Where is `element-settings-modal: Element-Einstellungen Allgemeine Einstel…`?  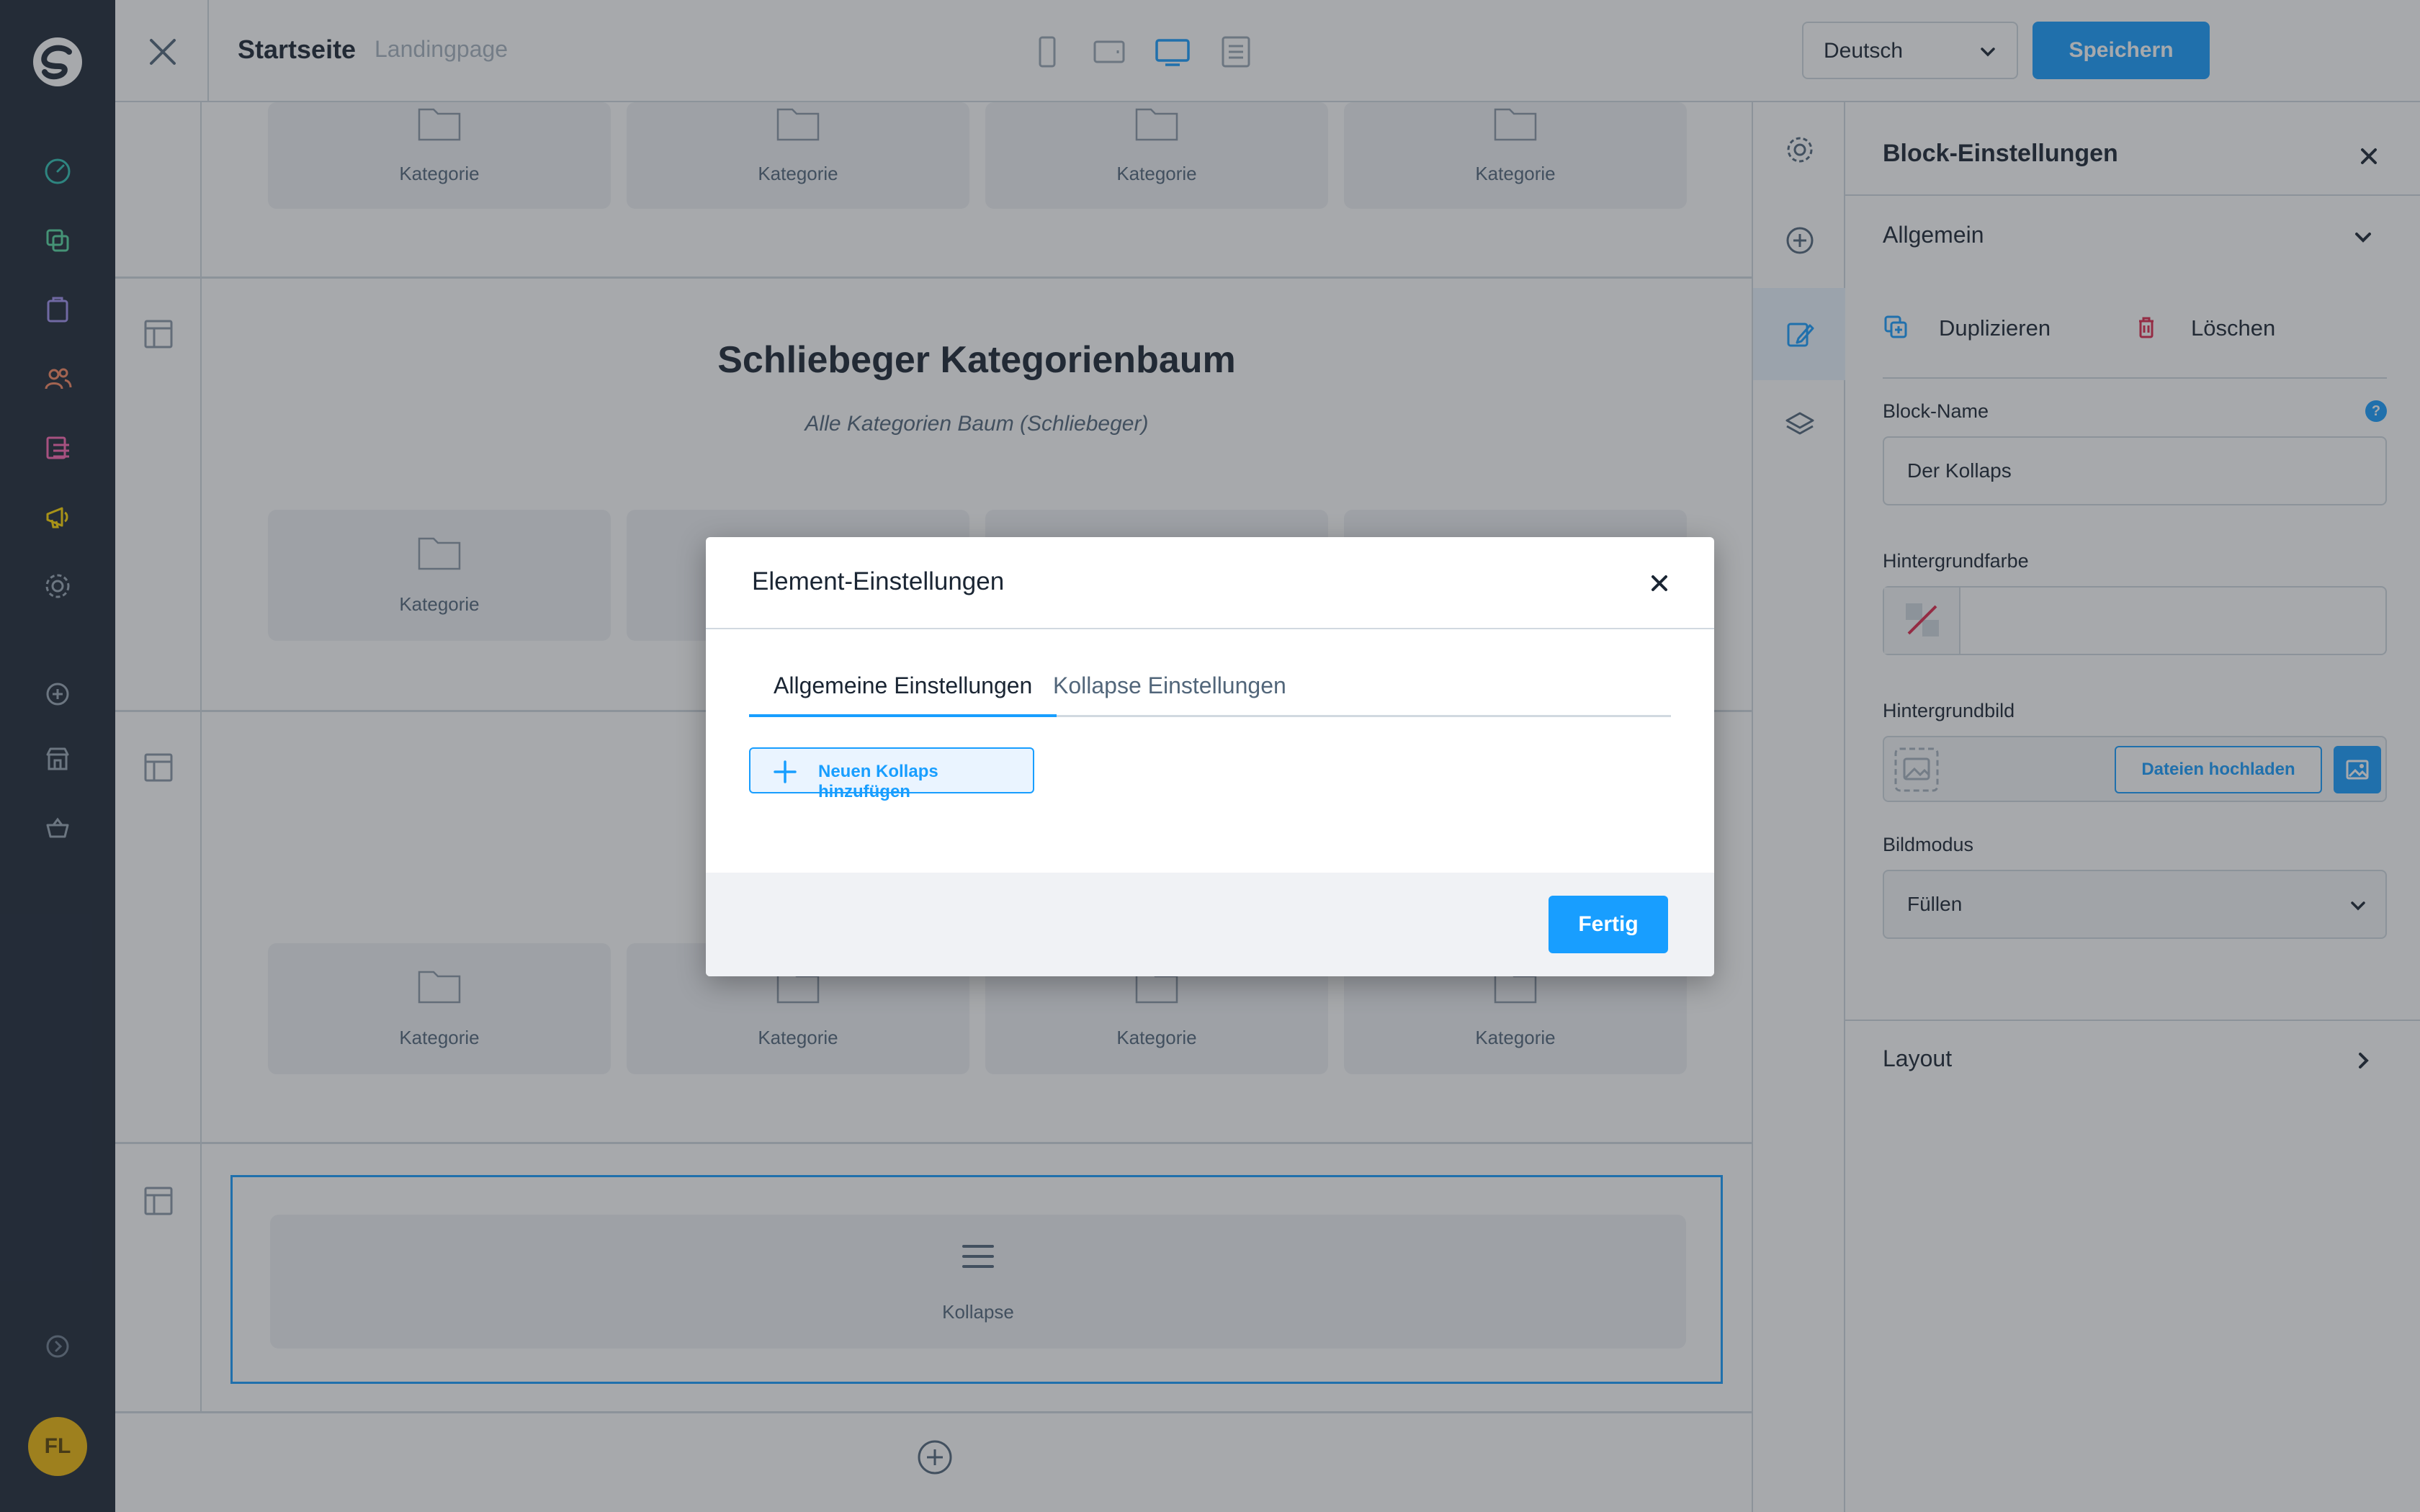 element-settings-modal: Element-Einstellungen Allgemeine Einstel… is located at coordinates (1210, 756).